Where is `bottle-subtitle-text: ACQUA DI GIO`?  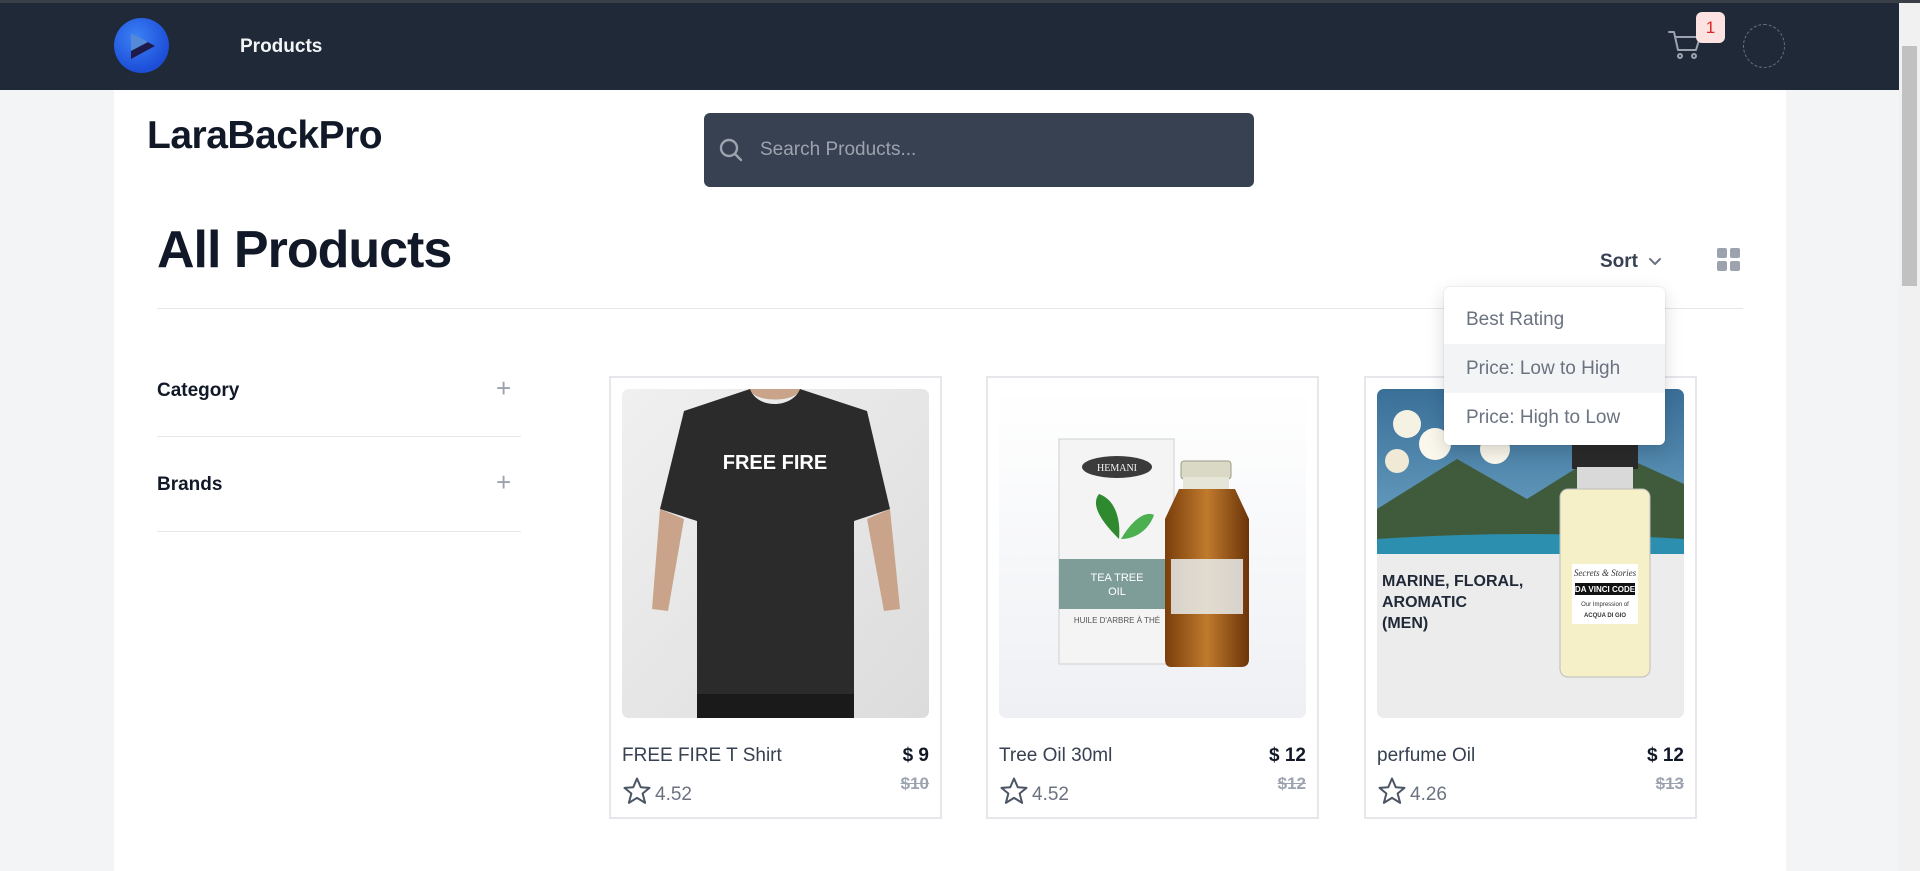
bottle-subtitle-text: ACQUA DI GIO is located at coordinates (1605, 616).